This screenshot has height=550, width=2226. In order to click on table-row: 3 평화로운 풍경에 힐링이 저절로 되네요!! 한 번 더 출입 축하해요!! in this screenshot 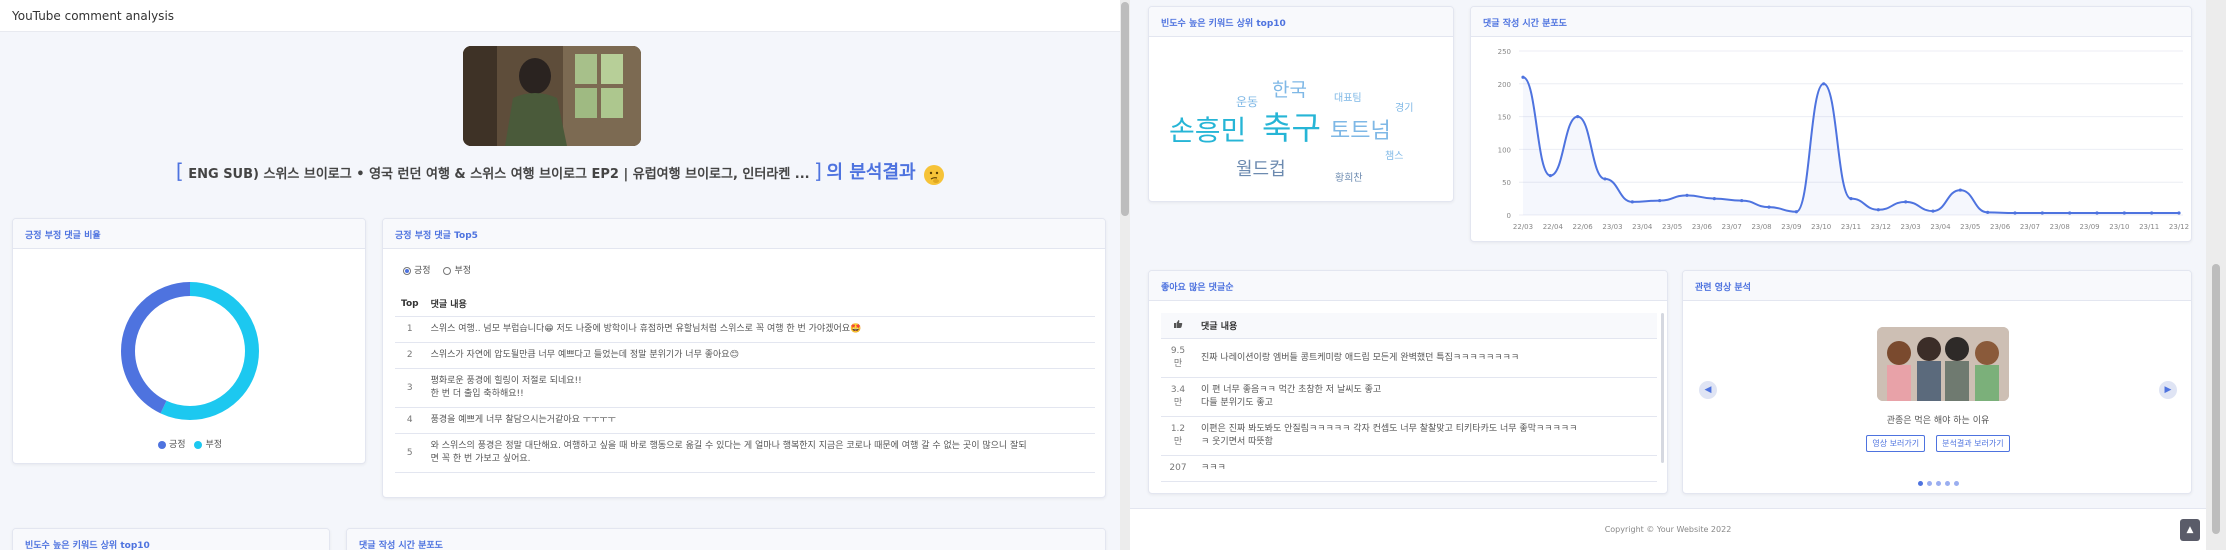, I will do `click(745, 388)`.